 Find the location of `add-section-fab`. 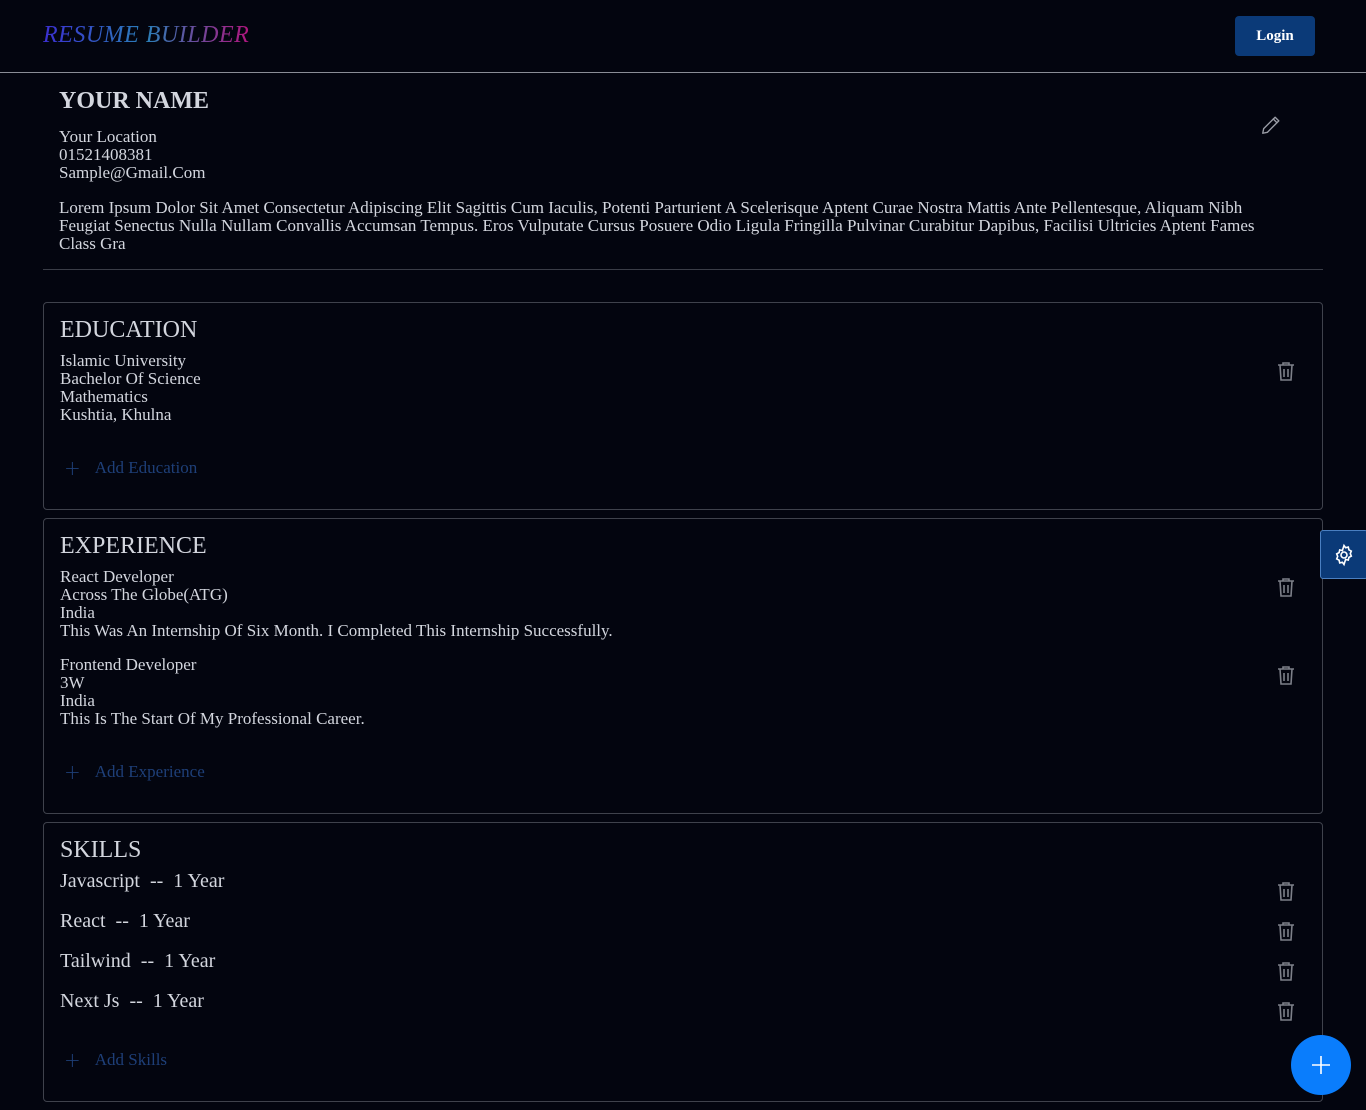

add-section-fab is located at coordinates (1321, 1065).